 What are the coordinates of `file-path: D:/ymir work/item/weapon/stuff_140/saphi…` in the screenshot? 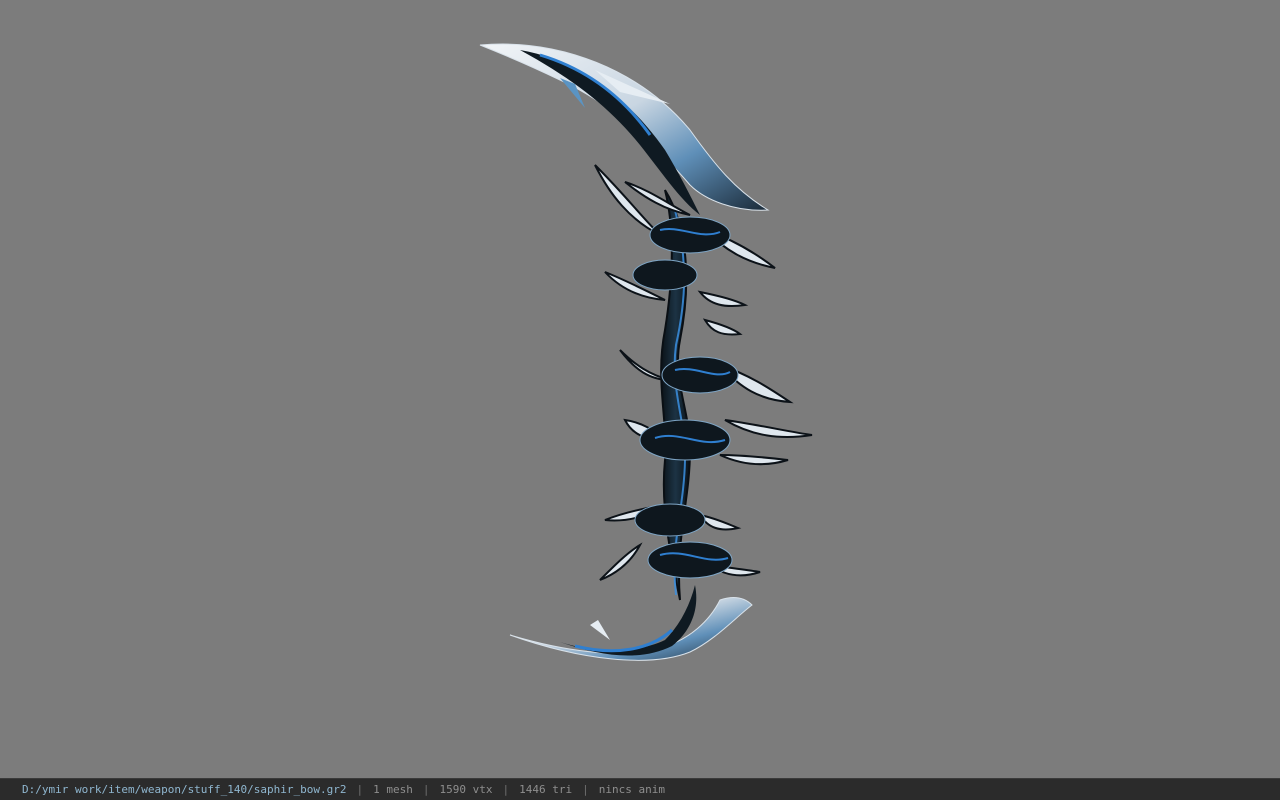 It's located at (184, 789).